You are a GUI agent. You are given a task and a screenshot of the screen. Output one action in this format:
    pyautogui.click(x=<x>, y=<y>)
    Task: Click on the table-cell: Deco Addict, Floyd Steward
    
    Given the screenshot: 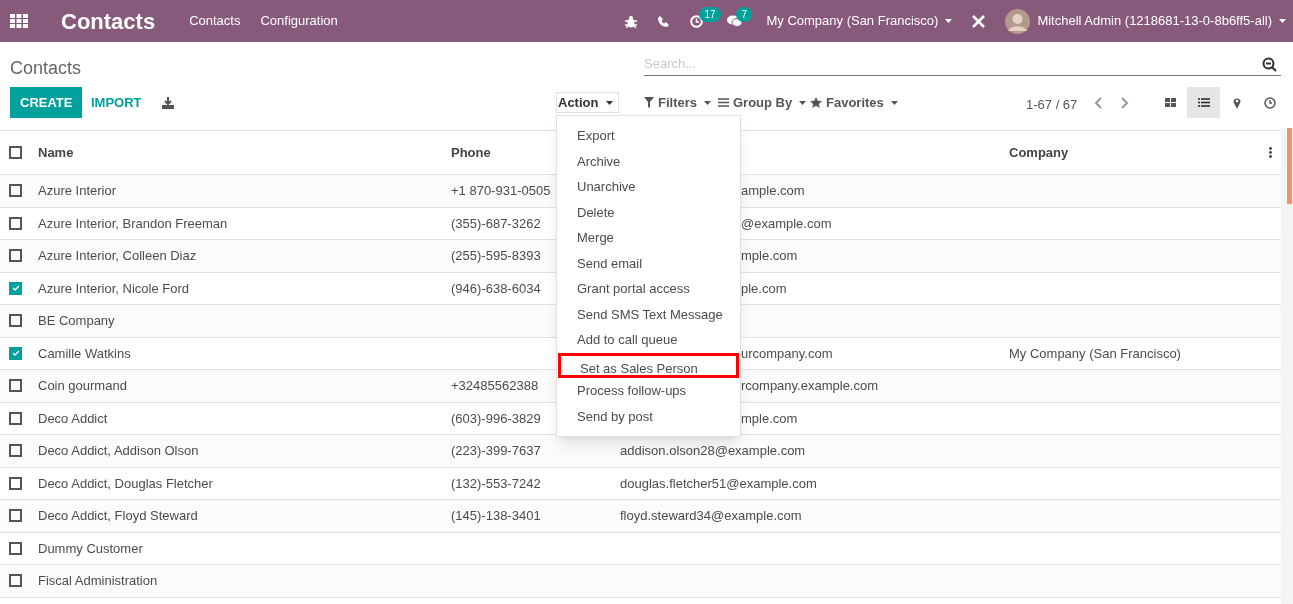 What is the action you would take?
    pyautogui.click(x=118, y=515)
    